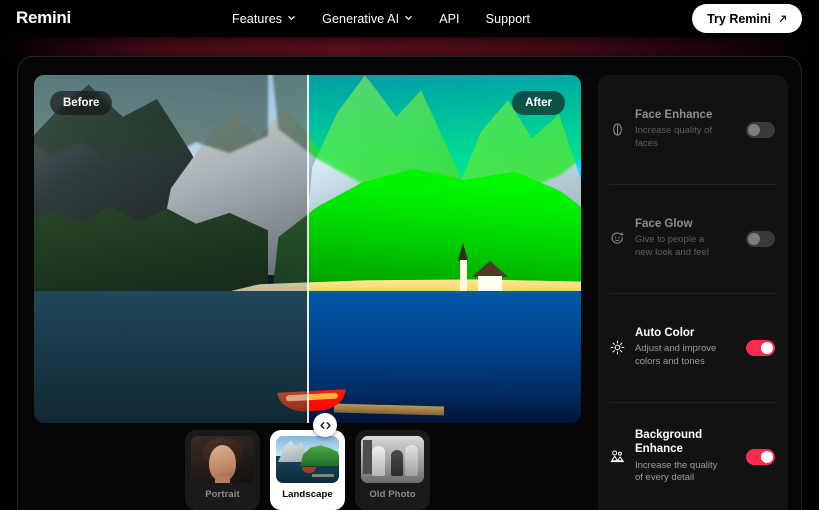 The height and width of the screenshot is (510, 819). What do you see at coordinates (665, 333) in the screenshot?
I see `setting-title-auto-color: Auto Color` at bounding box center [665, 333].